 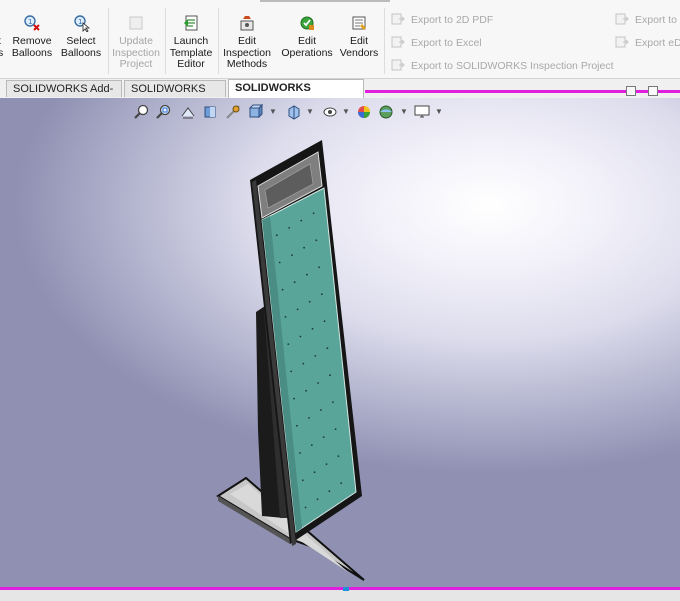 I want to click on view-settings-icon, so click(x=422, y=112).